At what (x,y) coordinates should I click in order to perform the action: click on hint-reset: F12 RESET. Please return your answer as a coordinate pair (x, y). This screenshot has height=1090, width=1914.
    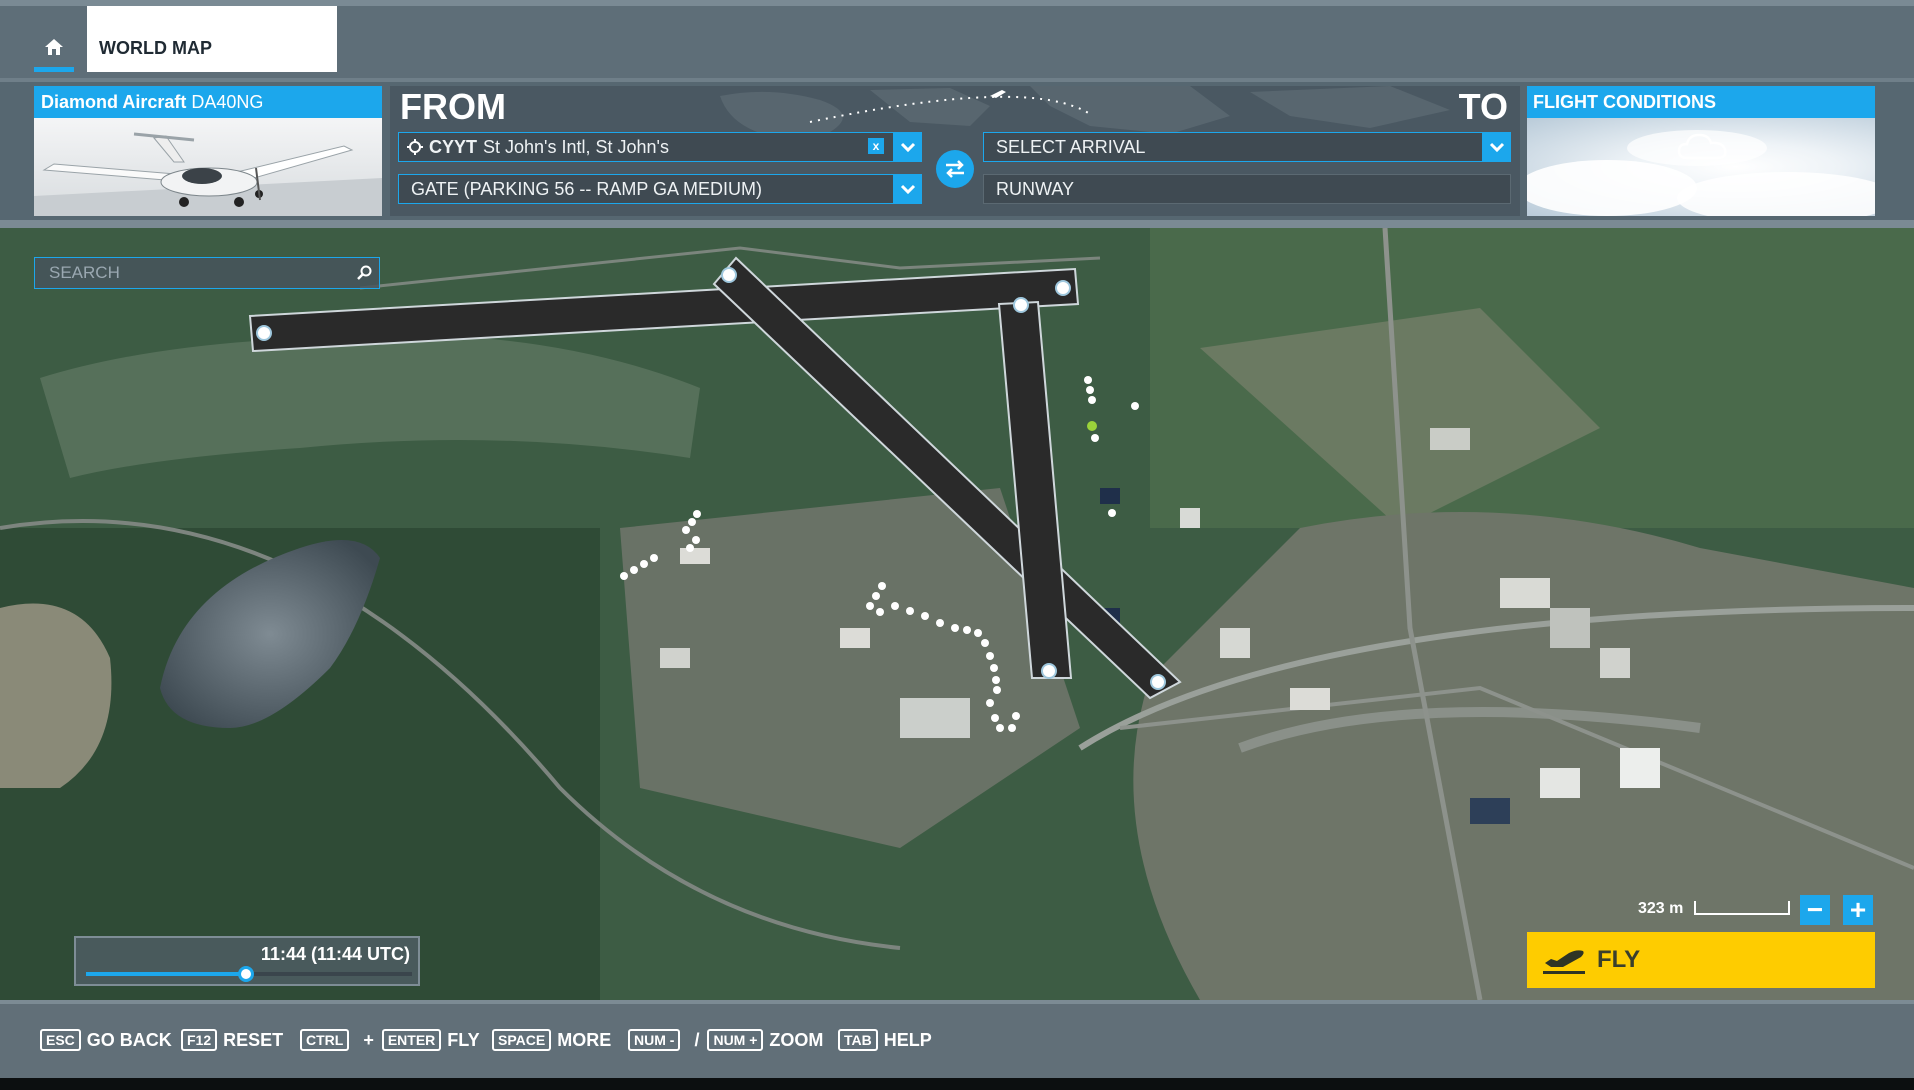
    Looking at the image, I should click on (232, 1040).